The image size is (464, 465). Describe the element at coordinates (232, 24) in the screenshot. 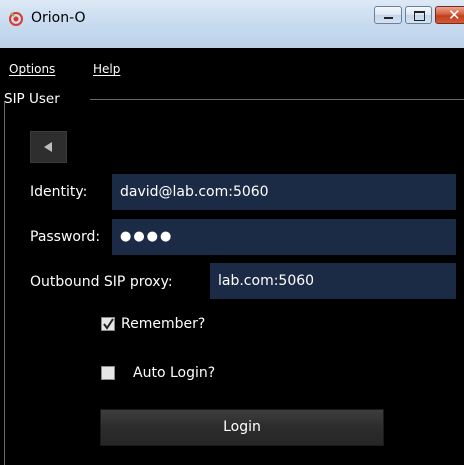

I see `title-bar: Orion-O ✕` at that location.